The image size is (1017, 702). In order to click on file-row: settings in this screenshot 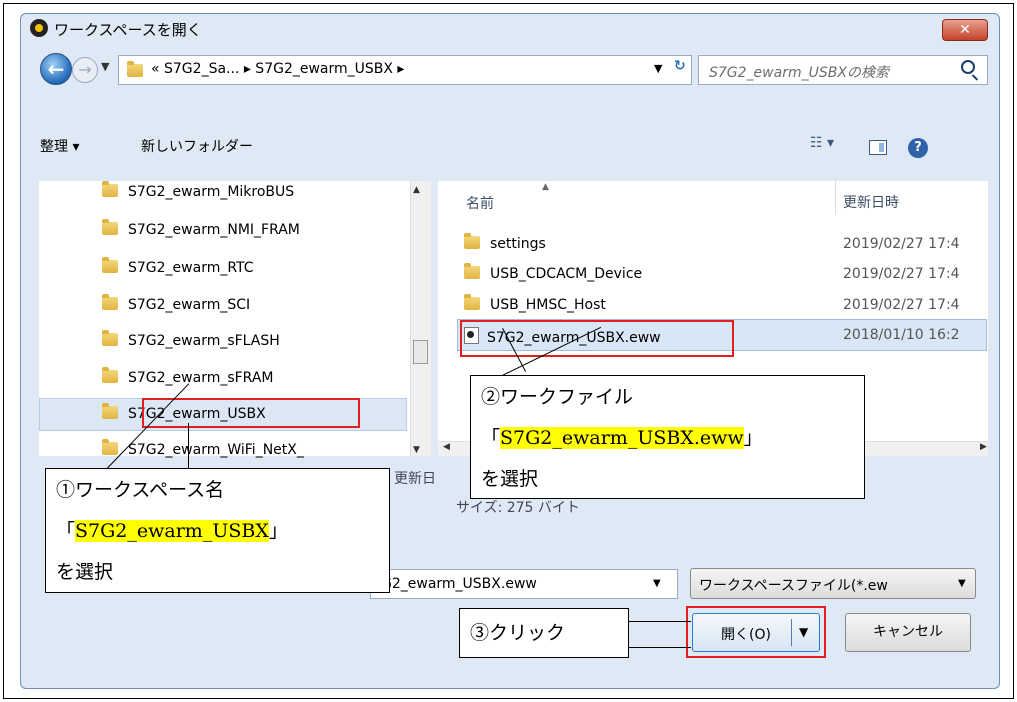, I will do `click(505, 242)`.